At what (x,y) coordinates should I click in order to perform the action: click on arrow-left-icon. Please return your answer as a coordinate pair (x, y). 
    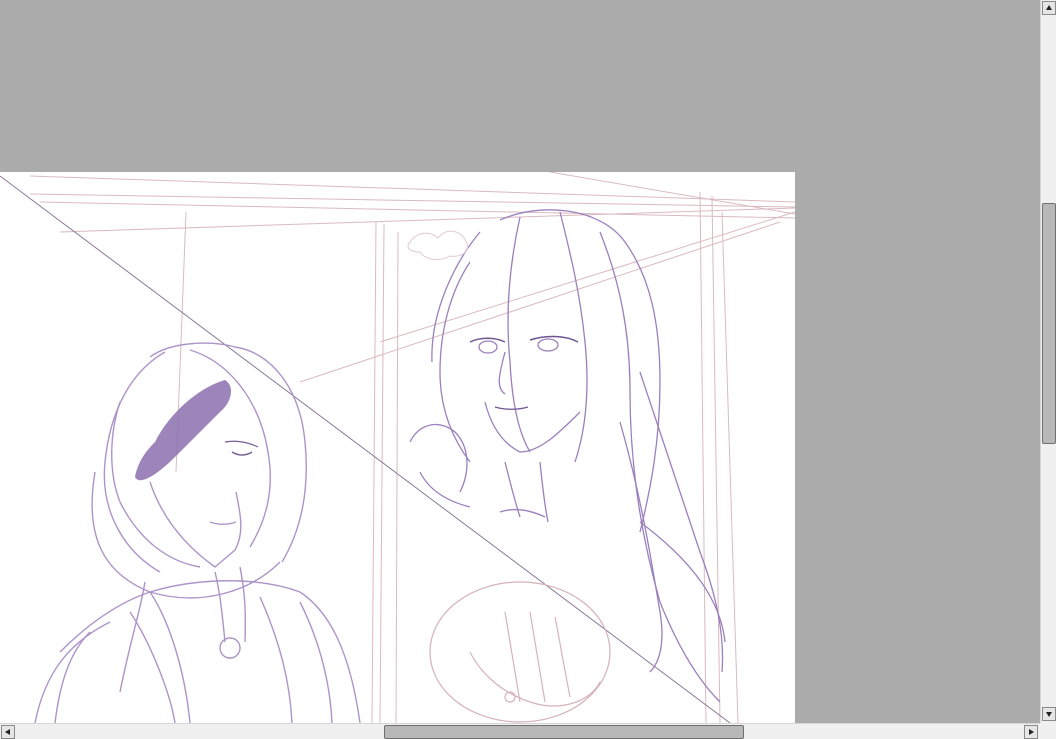
    Looking at the image, I should click on (7, 732).